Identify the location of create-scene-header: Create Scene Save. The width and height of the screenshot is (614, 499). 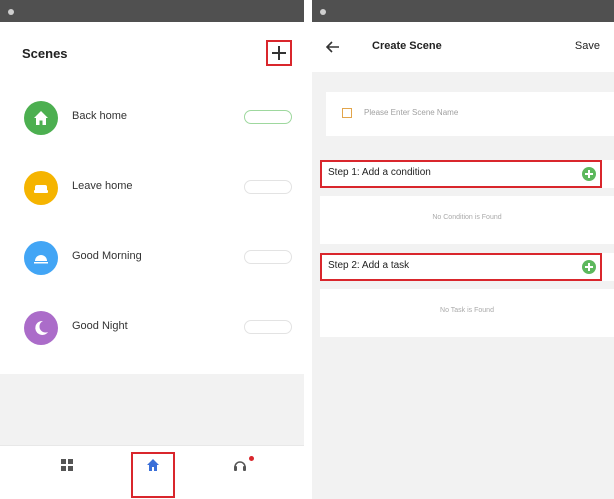
(463, 47).